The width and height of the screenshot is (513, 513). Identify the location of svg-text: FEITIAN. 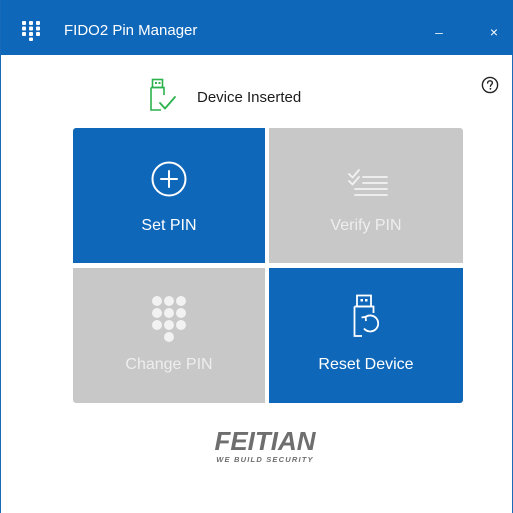
(265, 441).